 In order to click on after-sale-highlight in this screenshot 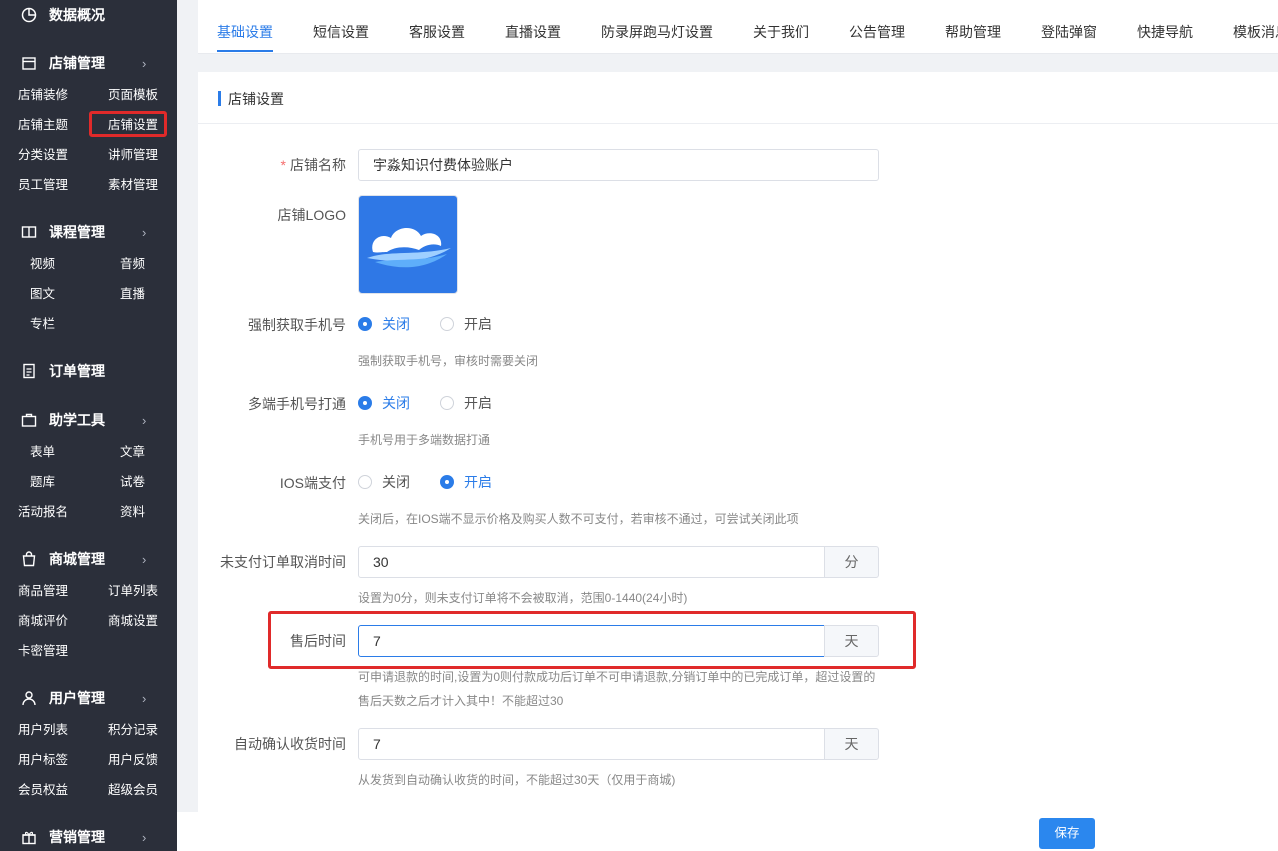, I will do `click(592, 640)`.